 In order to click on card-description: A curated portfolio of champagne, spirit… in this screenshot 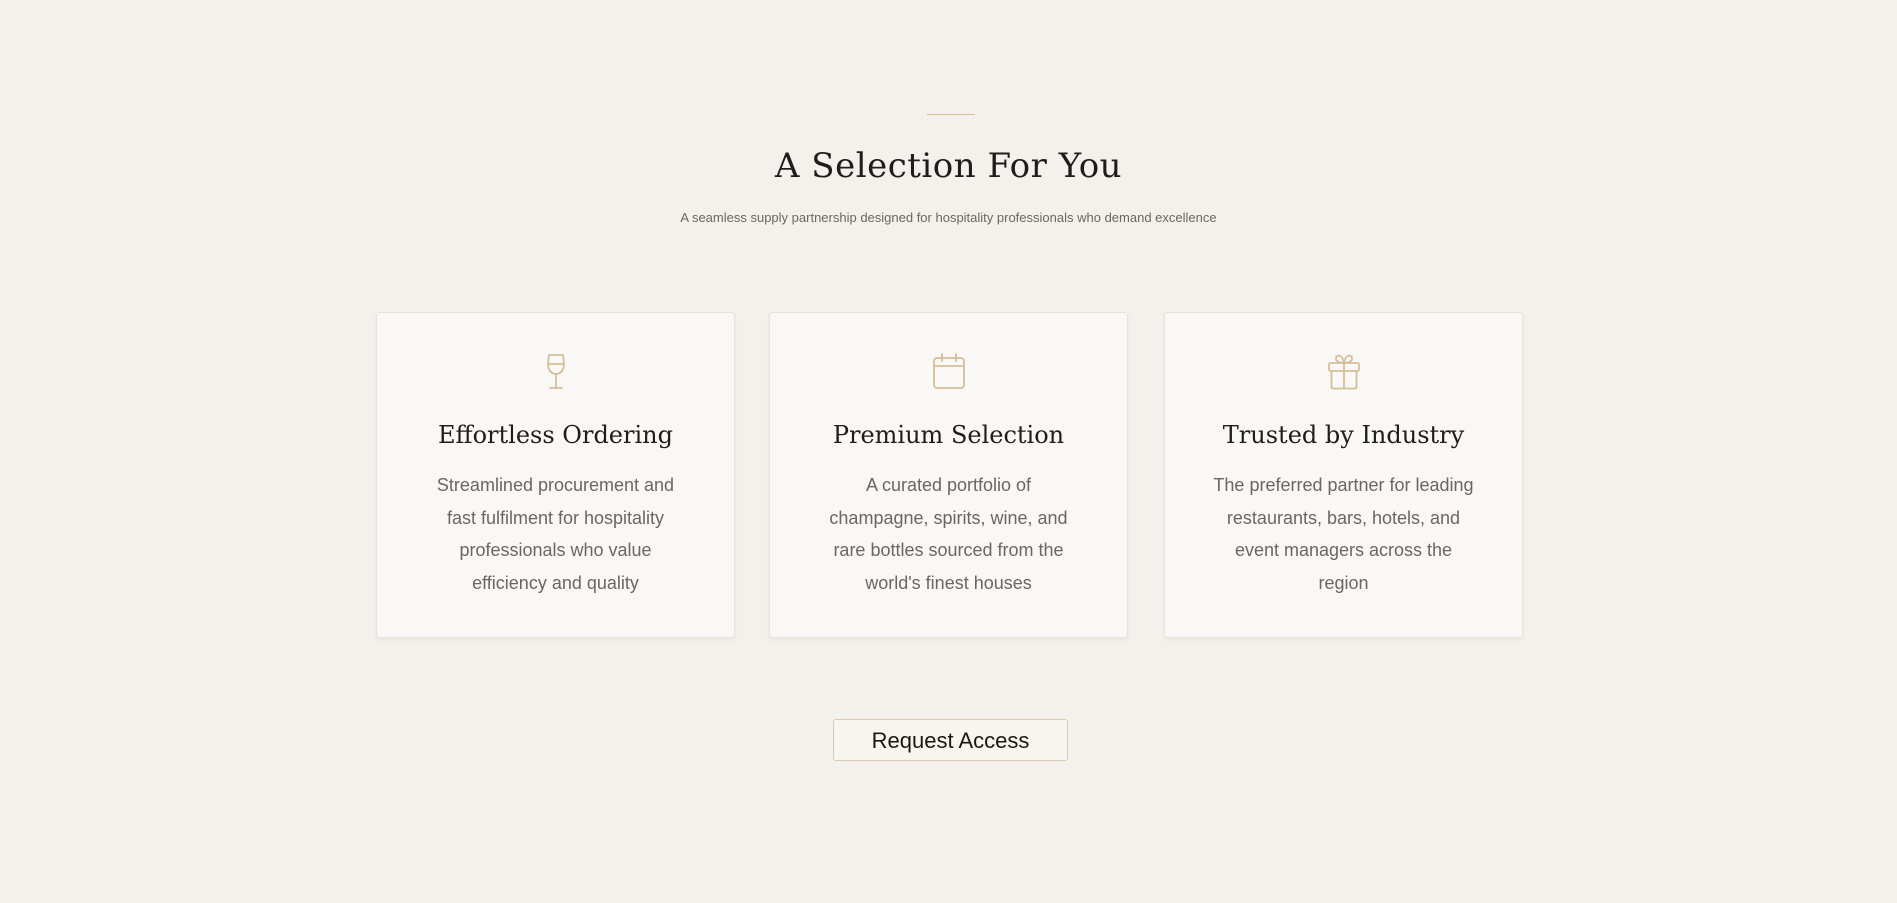, I will do `click(948, 534)`.